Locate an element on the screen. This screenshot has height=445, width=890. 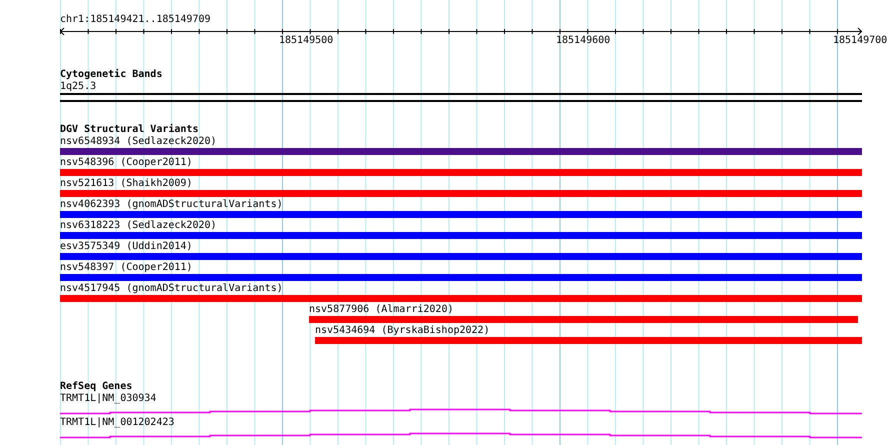
track-title: Cytogenetic Bands is located at coordinates (111, 75).